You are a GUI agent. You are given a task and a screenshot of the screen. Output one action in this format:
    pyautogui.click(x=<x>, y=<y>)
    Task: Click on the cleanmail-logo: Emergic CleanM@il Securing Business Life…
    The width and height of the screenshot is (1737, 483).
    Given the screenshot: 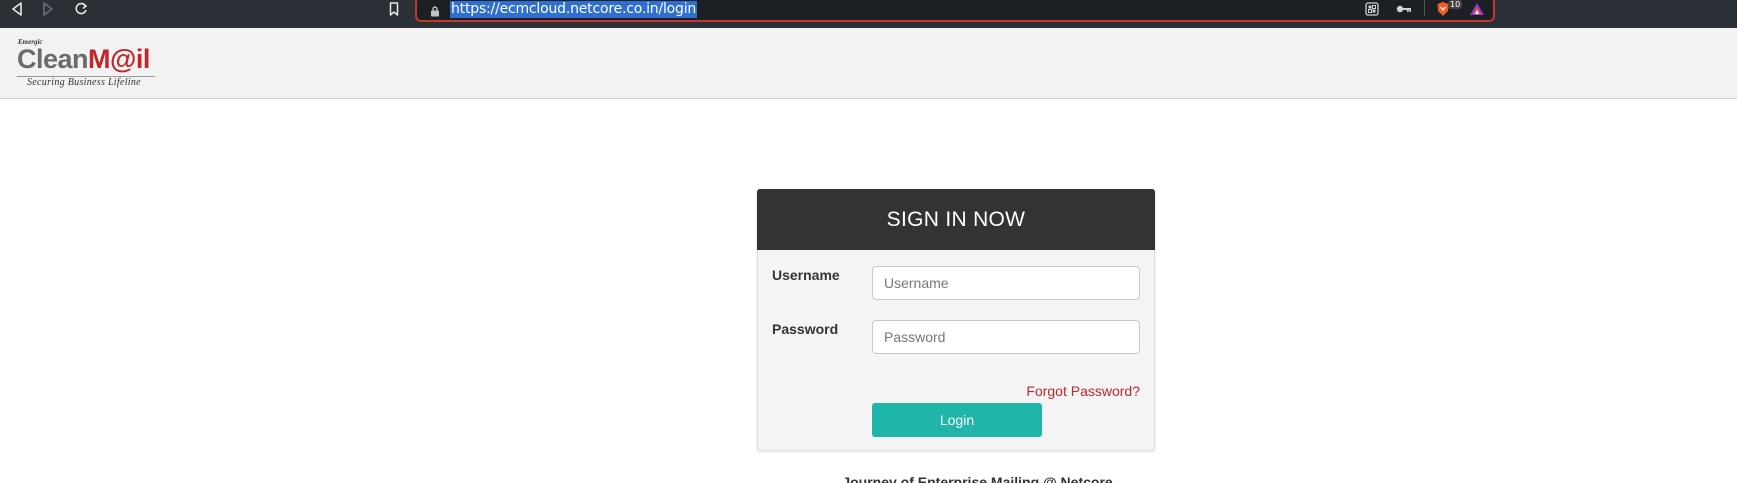 What is the action you would take?
    pyautogui.click(x=89, y=63)
    